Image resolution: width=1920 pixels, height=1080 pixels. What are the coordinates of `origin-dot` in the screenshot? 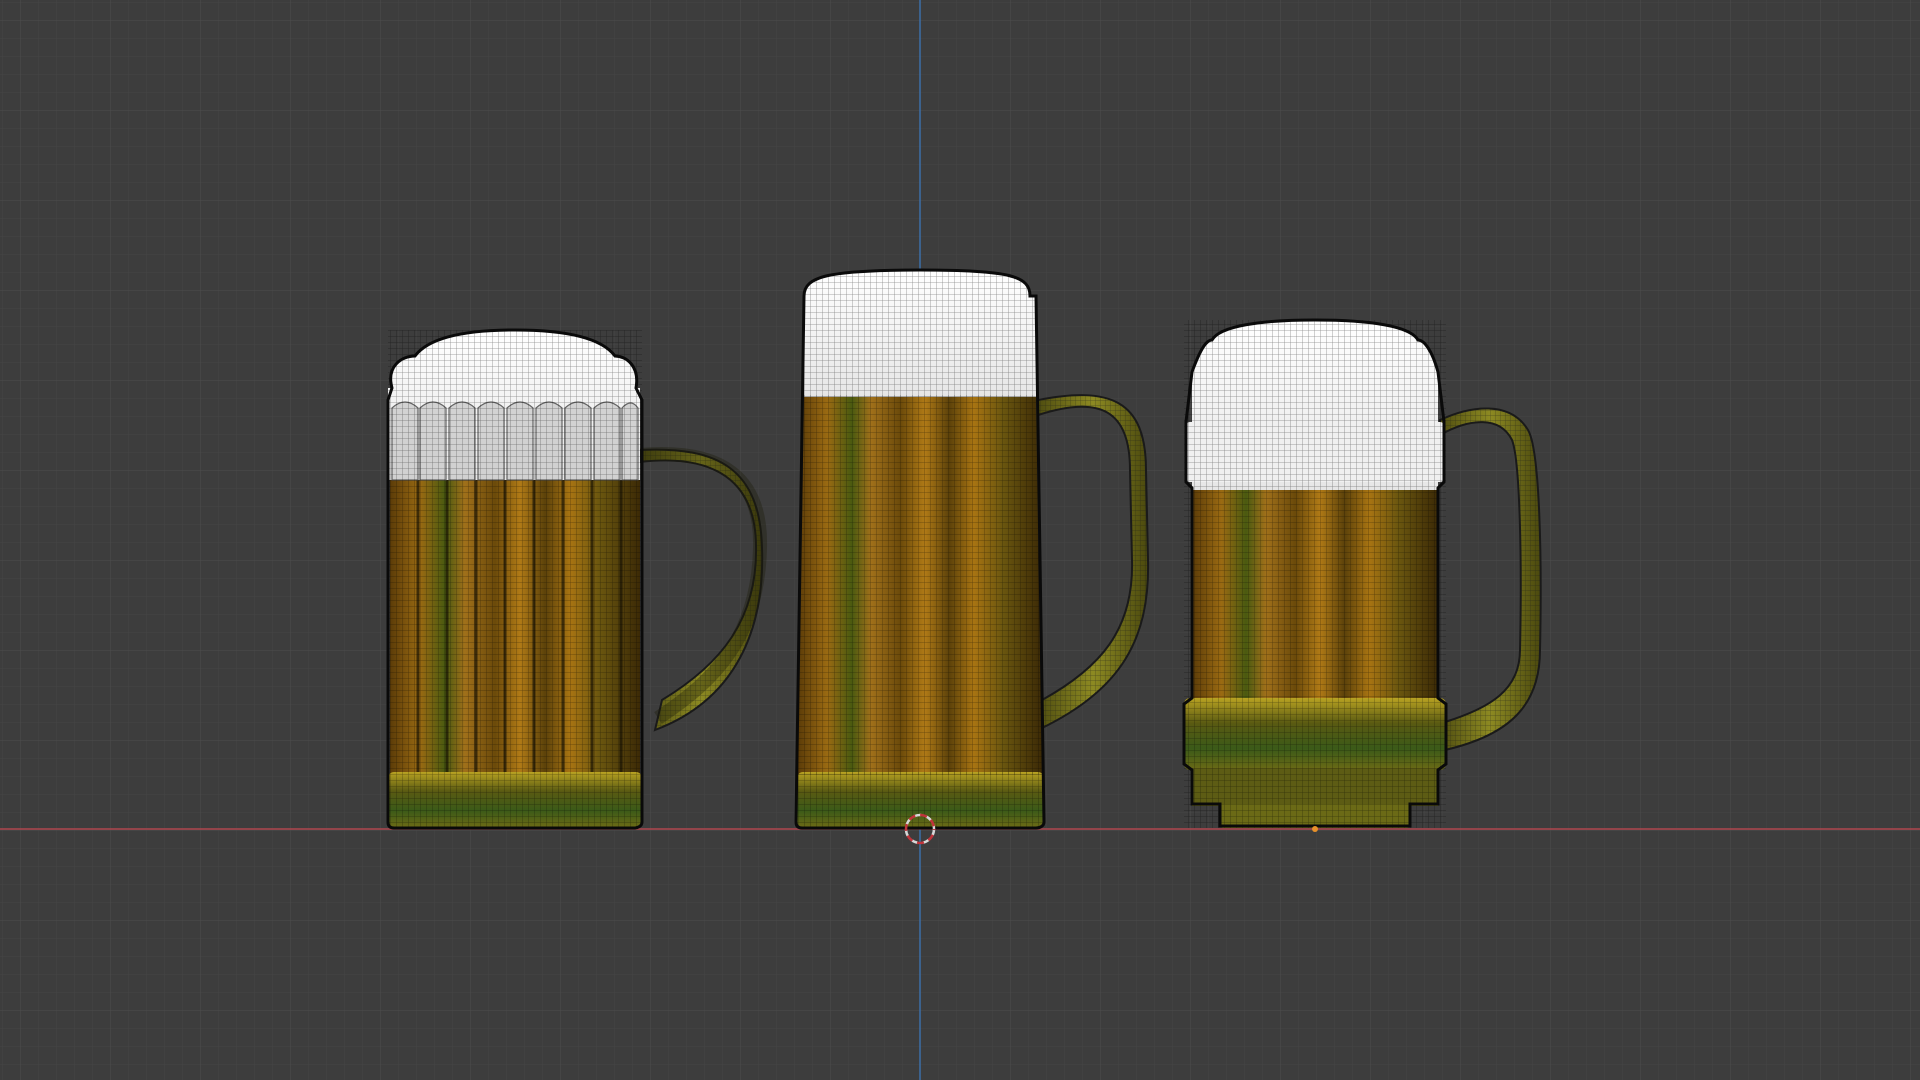 It's located at (1315, 829).